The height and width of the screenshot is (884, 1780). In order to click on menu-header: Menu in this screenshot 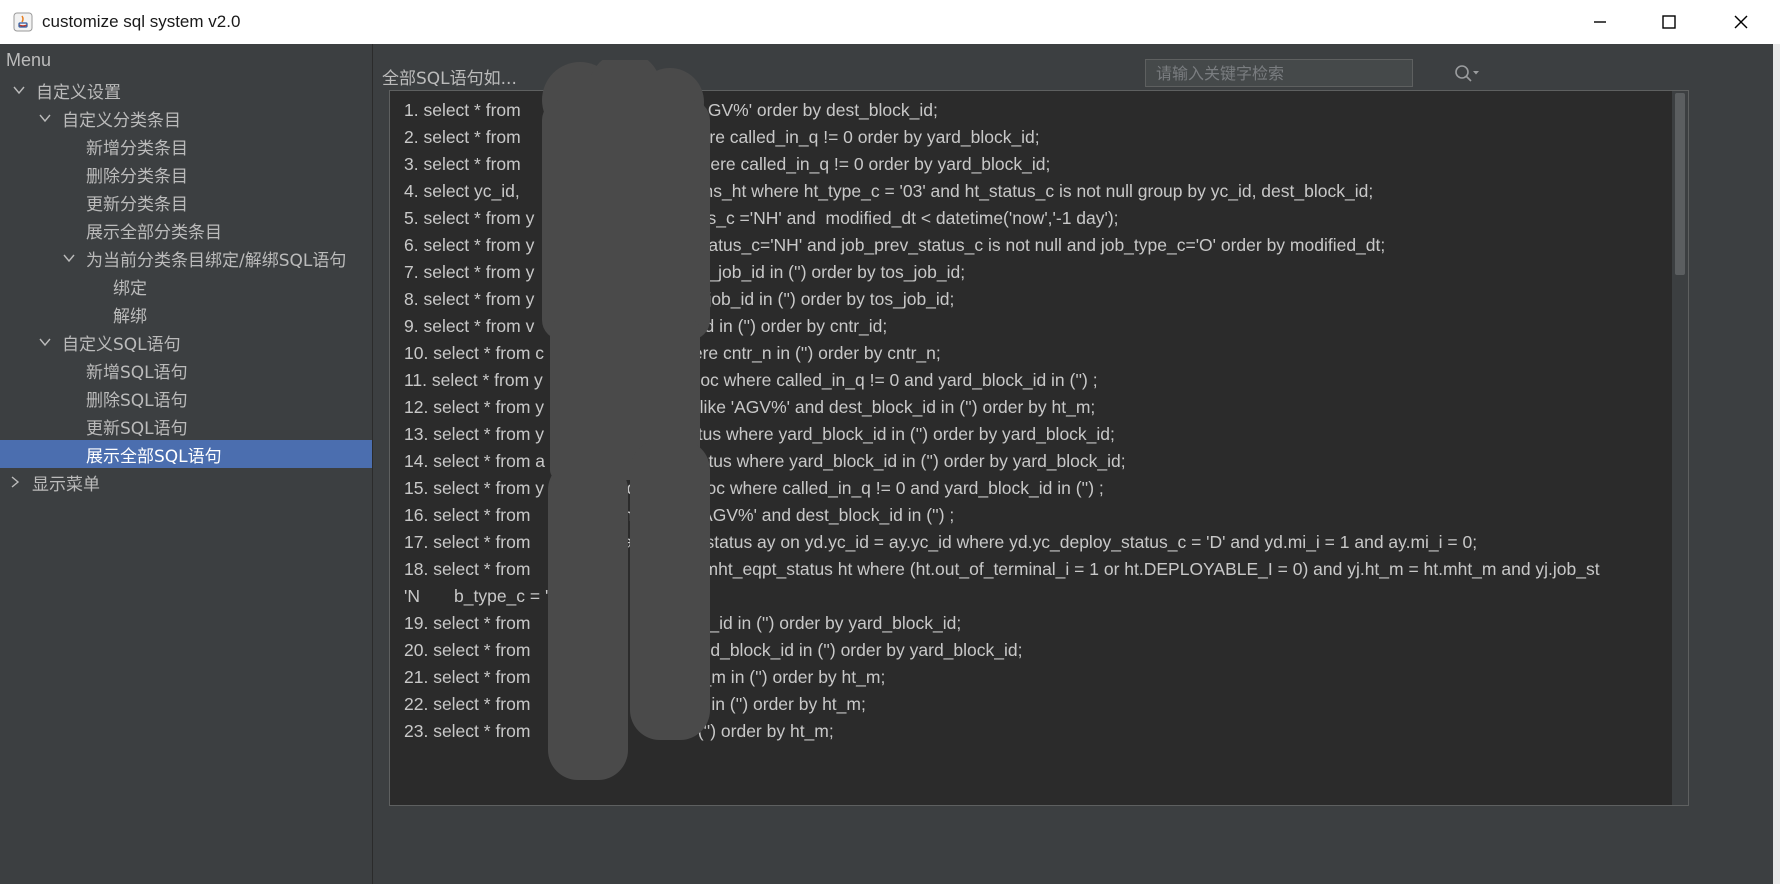, I will do `click(29, 60)`.